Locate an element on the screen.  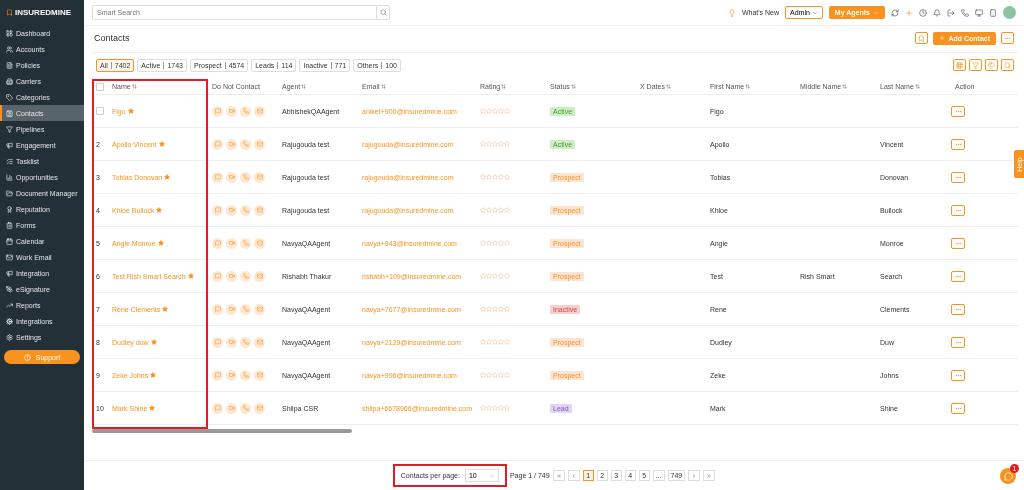
users-icon is located at coordinates (9, 49).